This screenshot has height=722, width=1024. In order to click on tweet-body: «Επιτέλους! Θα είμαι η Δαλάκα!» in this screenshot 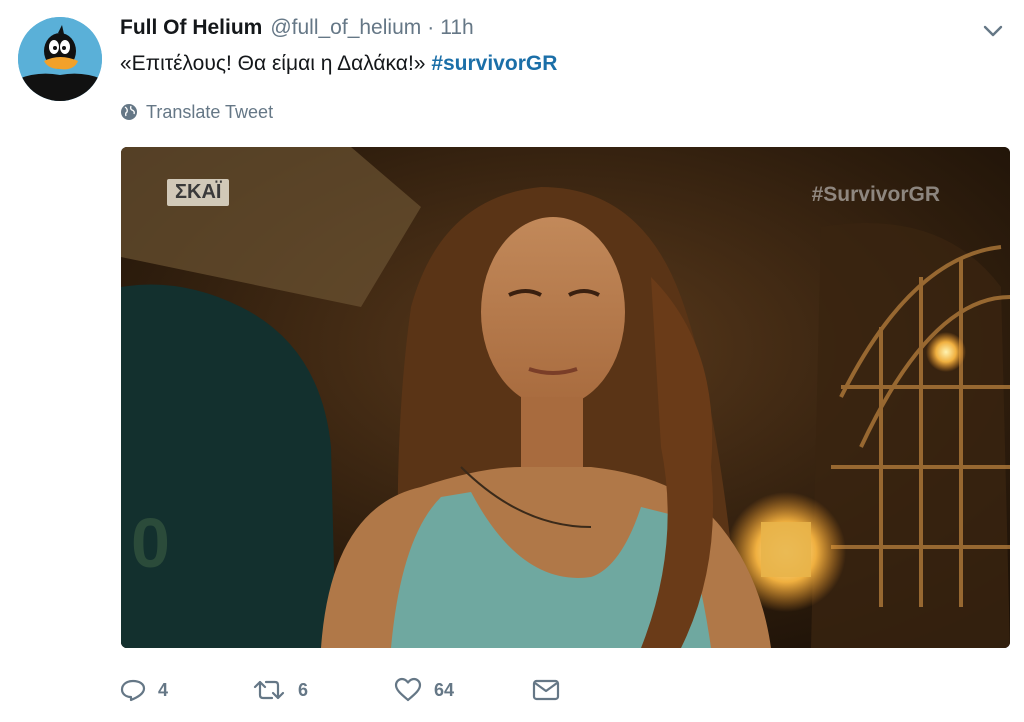, I will do `click(273, 63)`.